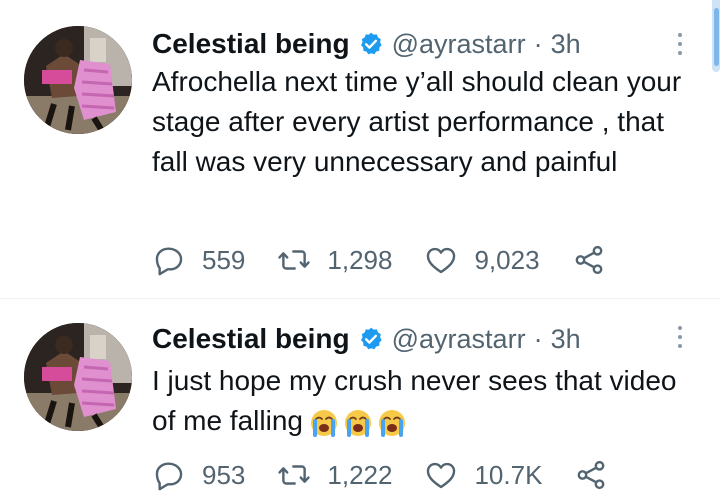 The width and height of the screenshot is (720, 503). What do you see at coordinates (224, 259) in the screenshot?
I see `reply-count: 559` at bounding box center [224, 259].